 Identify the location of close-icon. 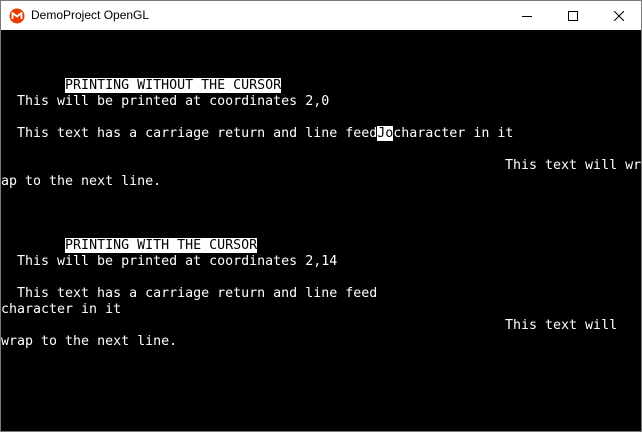
(619, 15).